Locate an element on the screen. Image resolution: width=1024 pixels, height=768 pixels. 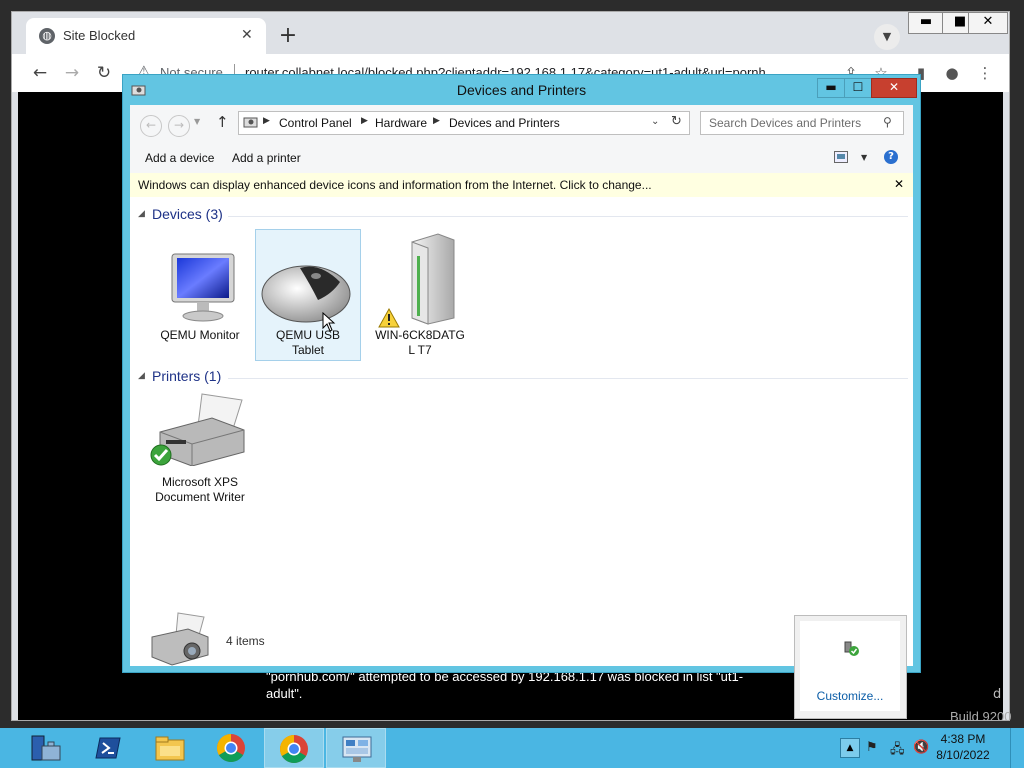
folder-icon is located at coordinates (170, 749).